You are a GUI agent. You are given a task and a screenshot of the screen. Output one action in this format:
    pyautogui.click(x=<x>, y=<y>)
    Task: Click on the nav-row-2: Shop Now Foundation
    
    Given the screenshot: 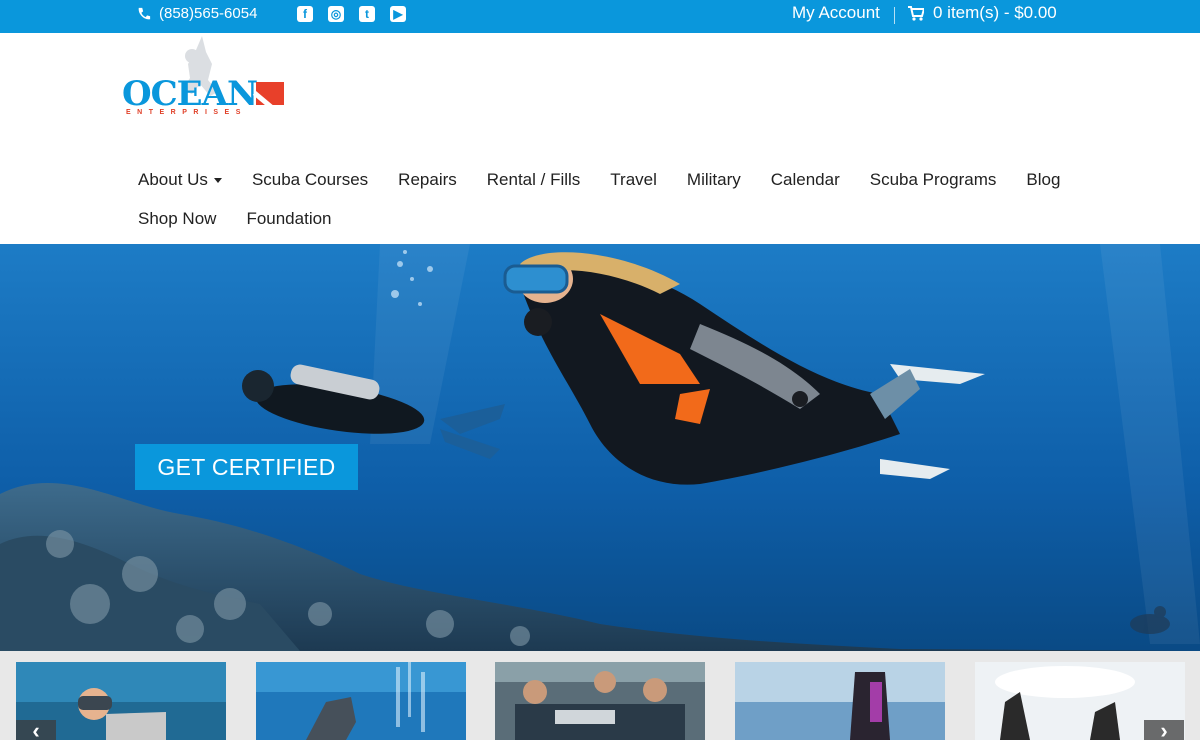 What is the action you would take?
    pyautogui.click(x=618, y=218)
    